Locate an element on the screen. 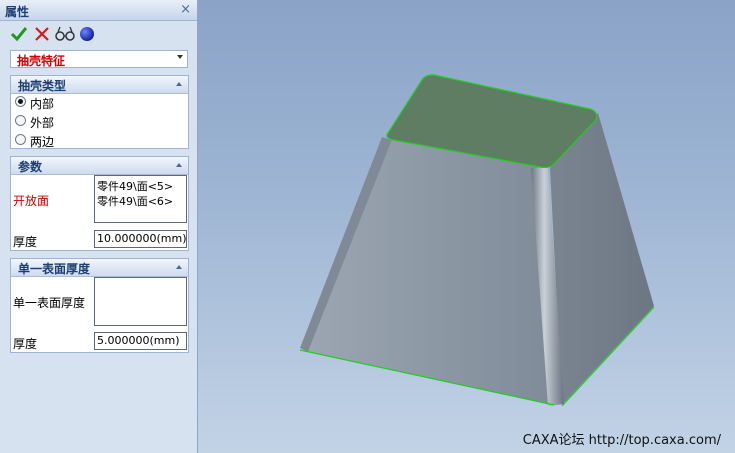 The height and width of the screenshot is (453, 735). radio-label: 两边 is located at coordinates (42, 142).